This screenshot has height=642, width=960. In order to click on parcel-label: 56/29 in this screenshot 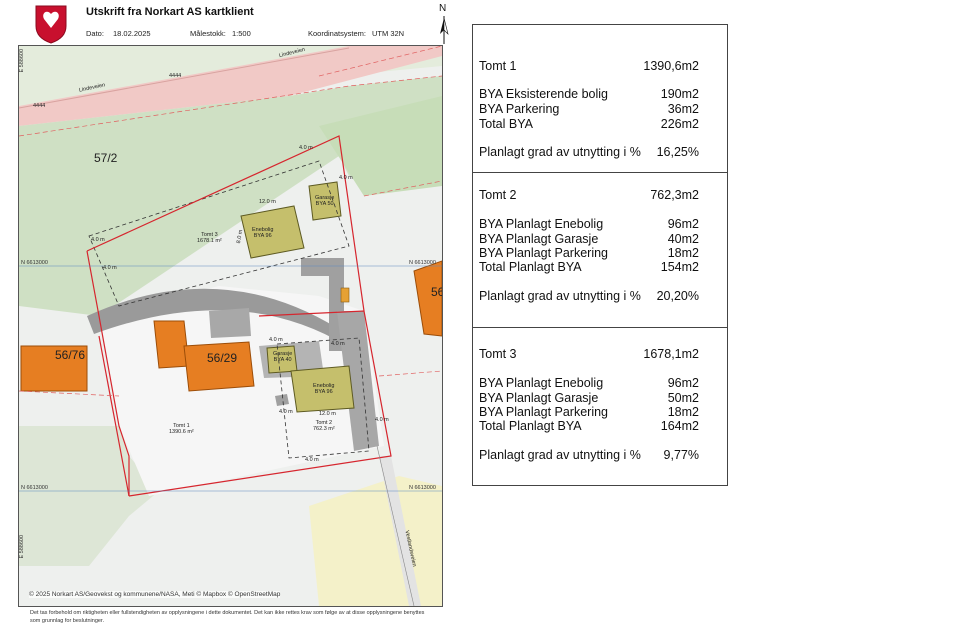, I will do `click(222, 358)`.